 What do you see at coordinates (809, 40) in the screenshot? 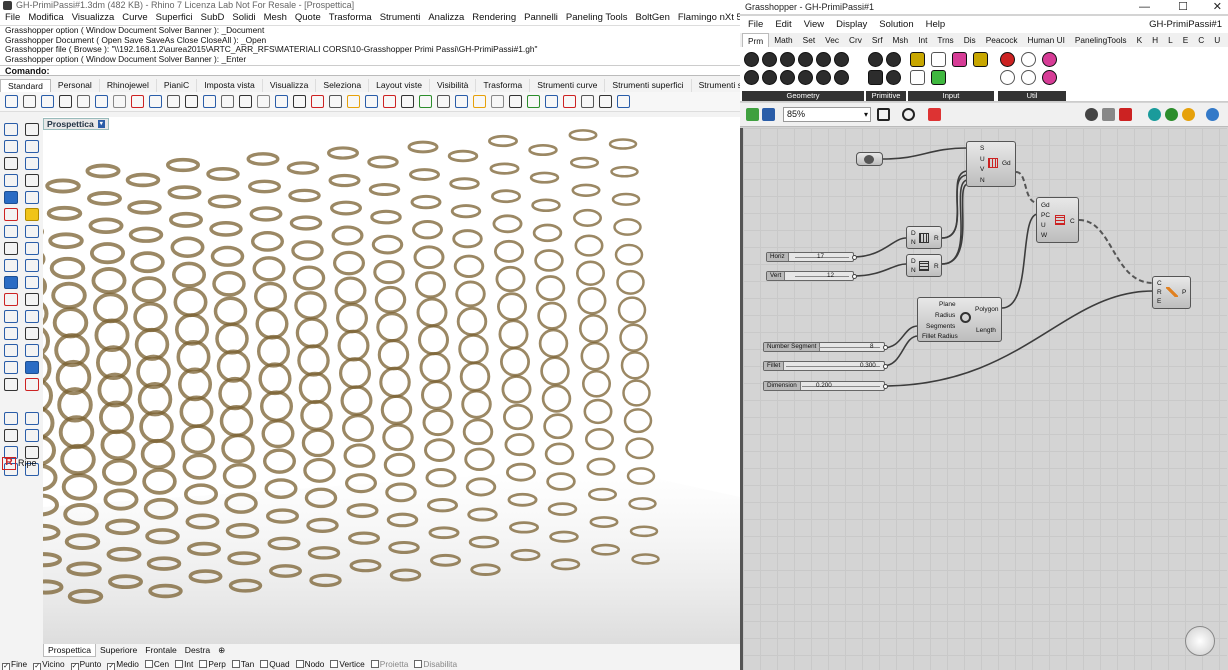
I see `gh-tab: Set` at bounding box center [809, 40].